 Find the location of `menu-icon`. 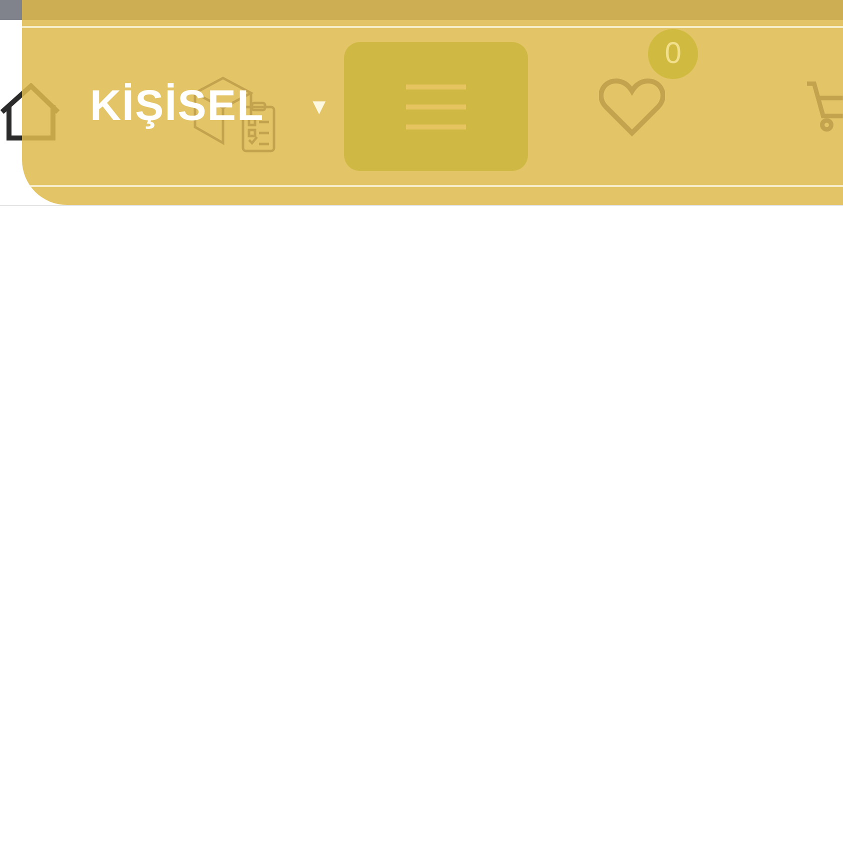

menu-icon is located at coordinates (436, 107).